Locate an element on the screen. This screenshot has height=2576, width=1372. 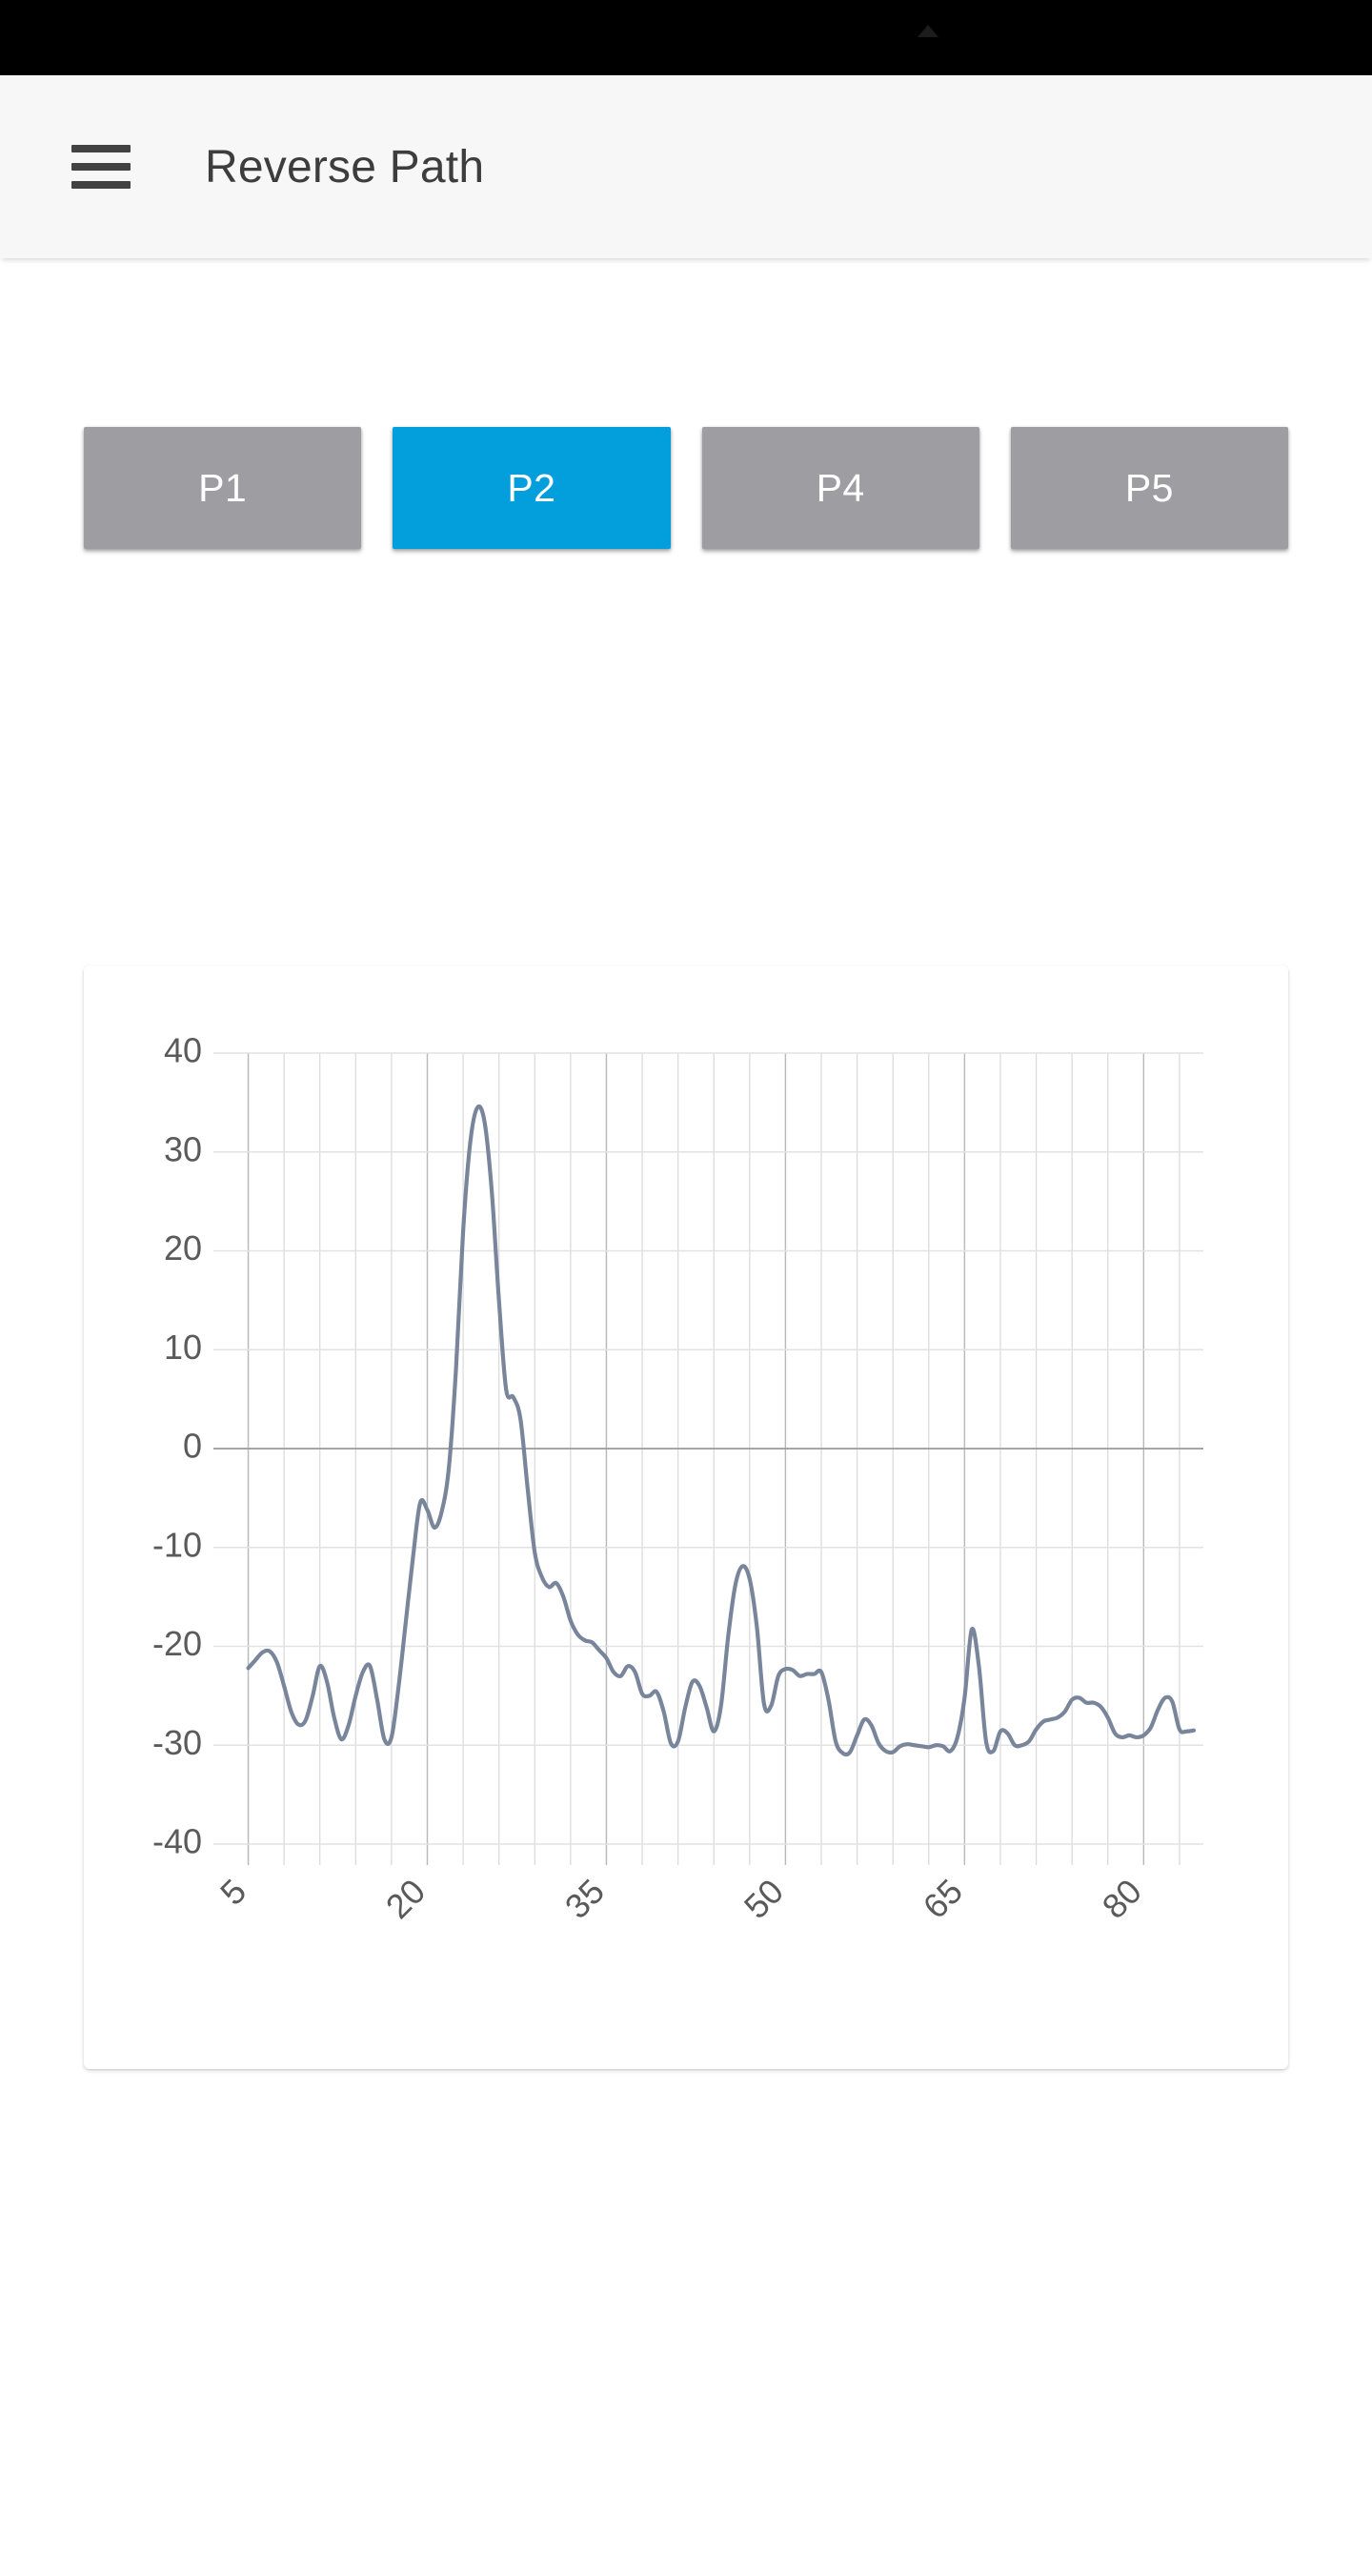
x-axis-tick-label: 80 is located at coordinates (1122, 1899).